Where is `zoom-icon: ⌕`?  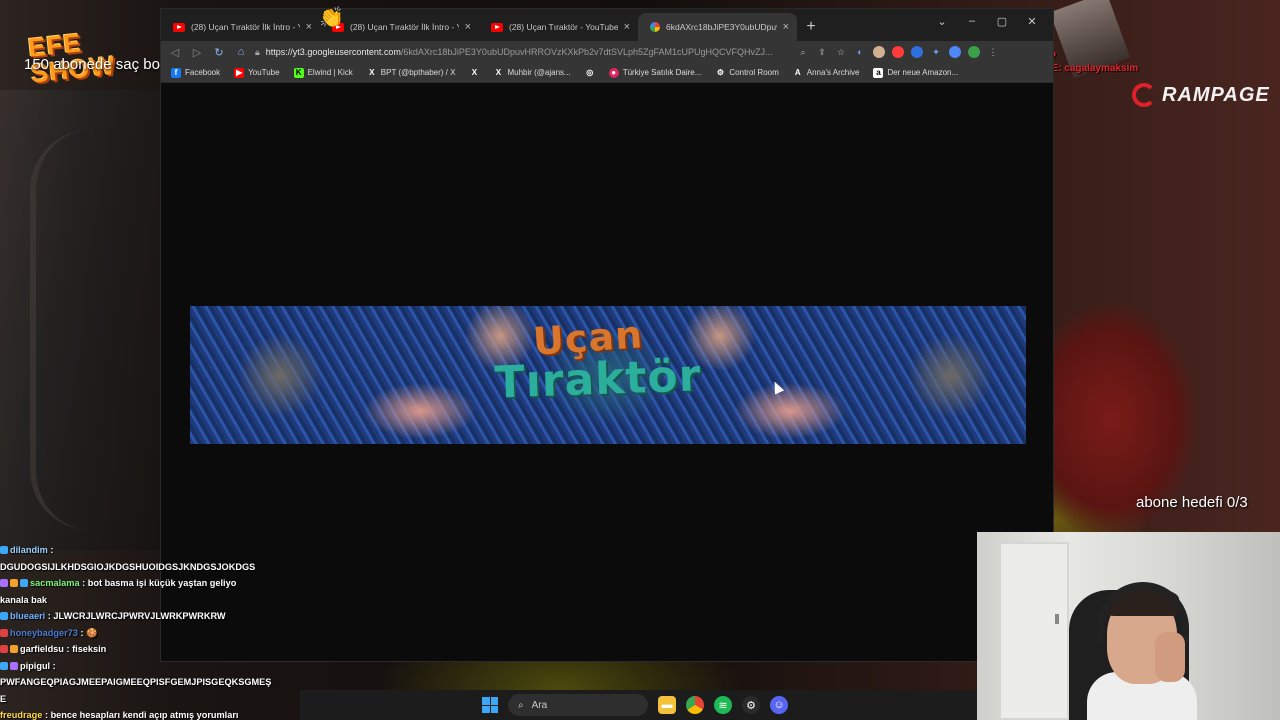
zoom-icon: ⌕ is located at coordinates (803, 52).